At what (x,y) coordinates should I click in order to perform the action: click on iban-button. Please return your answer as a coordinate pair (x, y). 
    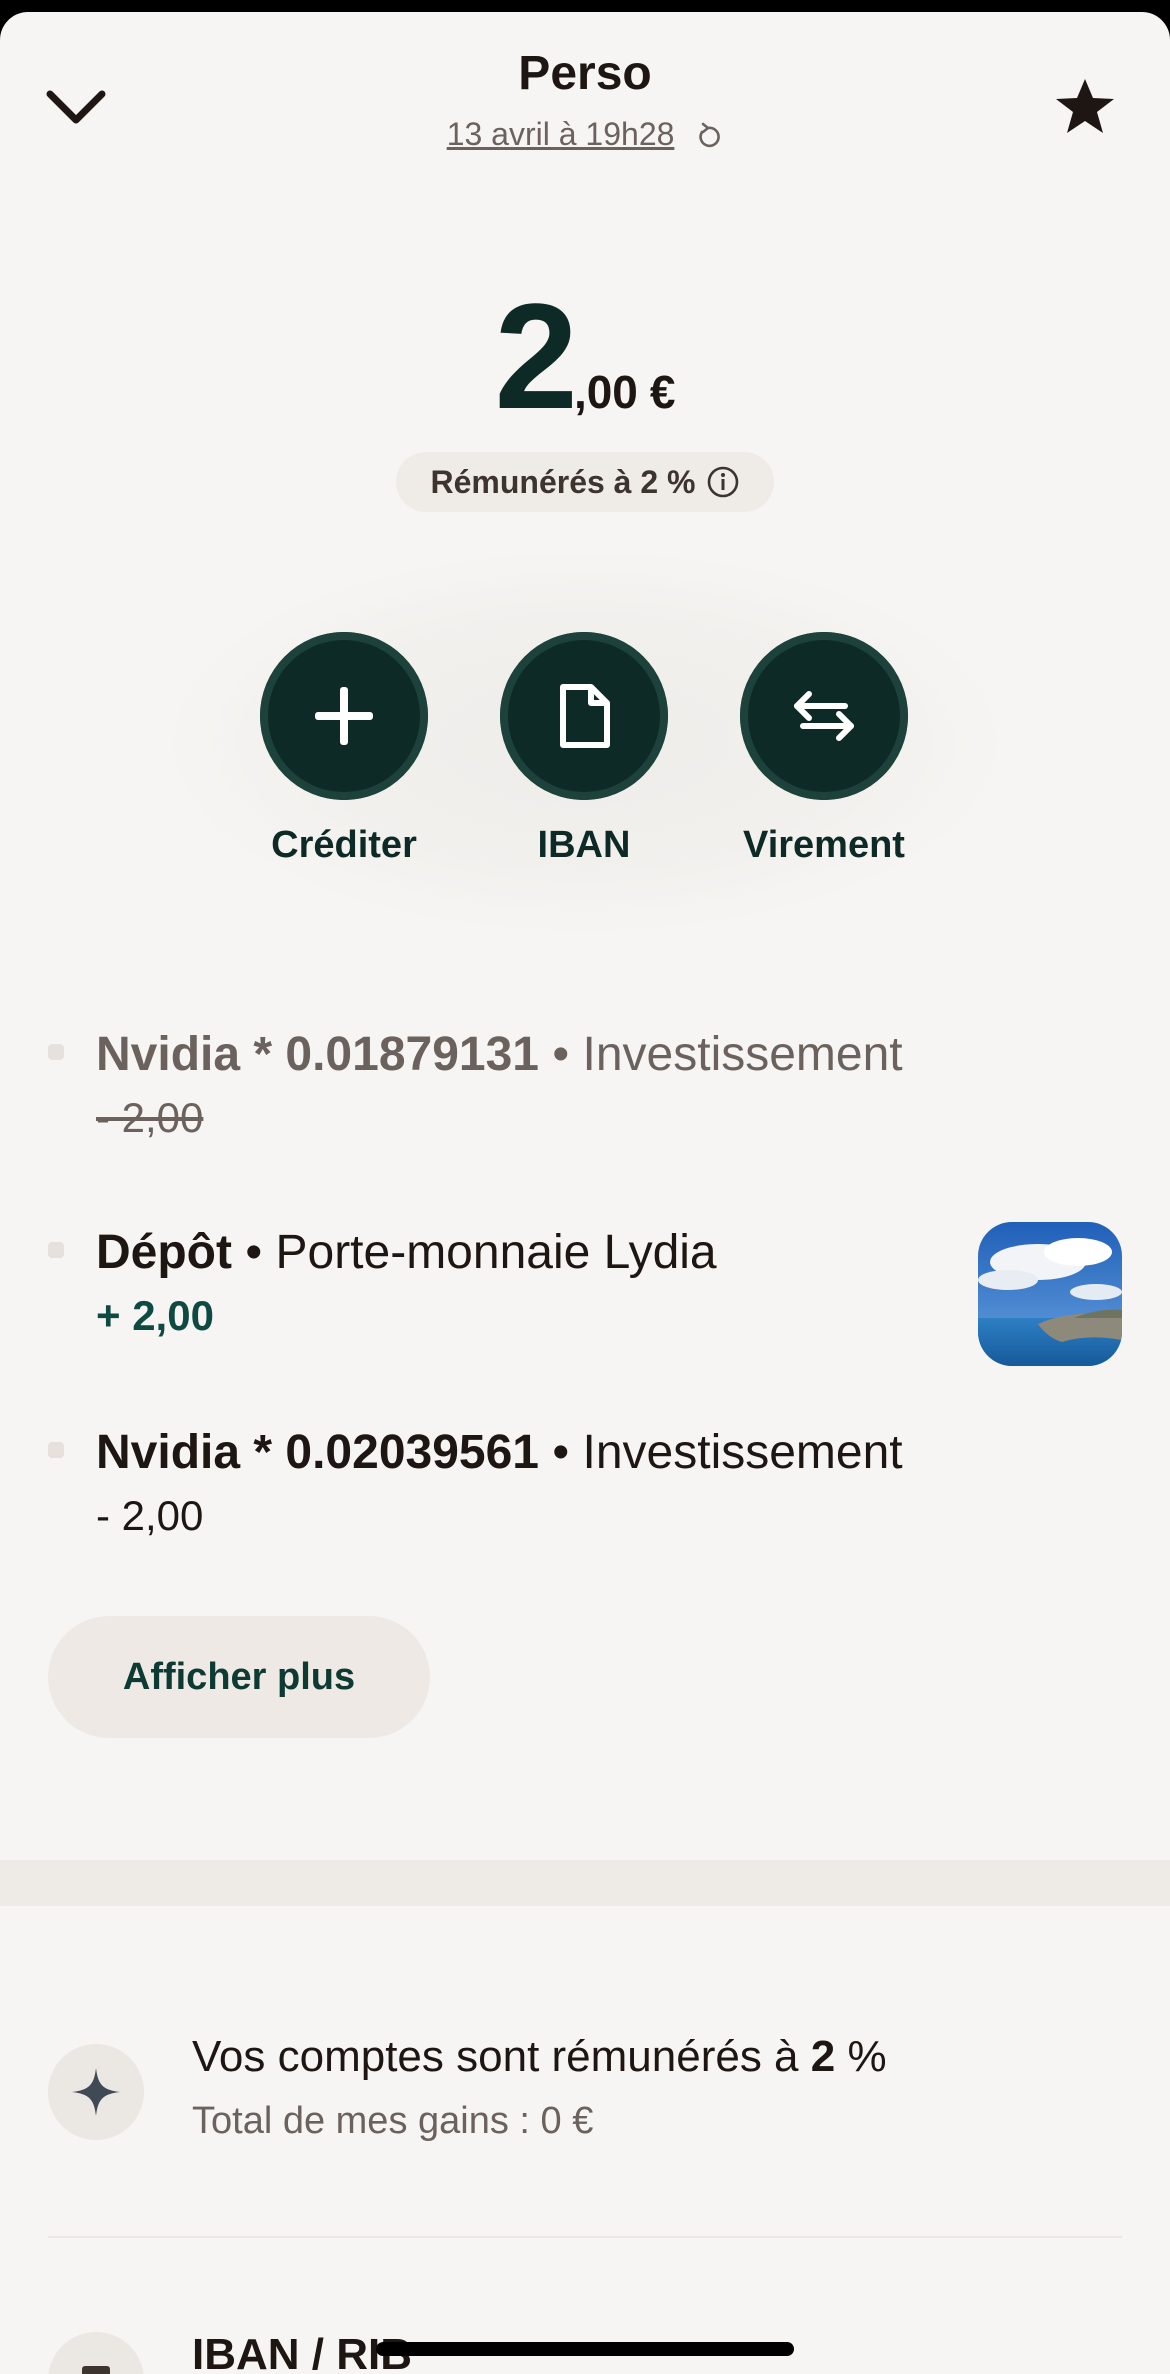
    Looking at the image, I should click on (584, 716).